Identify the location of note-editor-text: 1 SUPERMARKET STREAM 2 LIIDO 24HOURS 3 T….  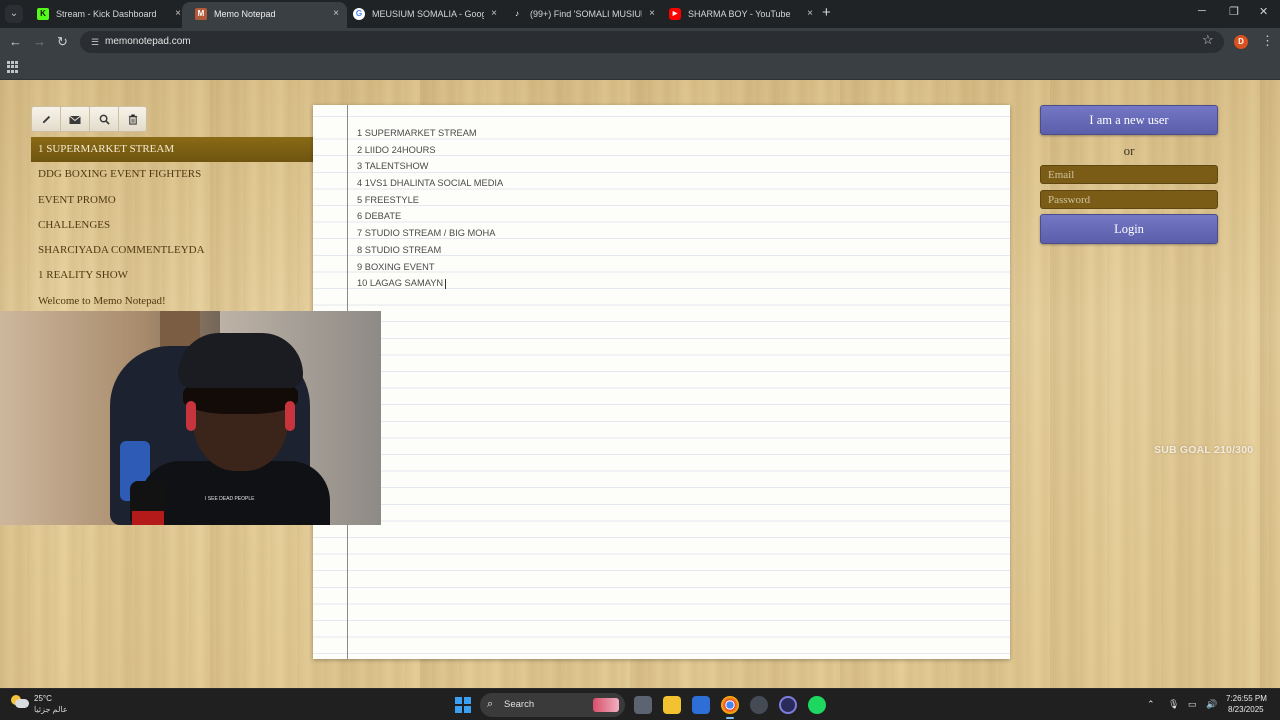
(677, 208).